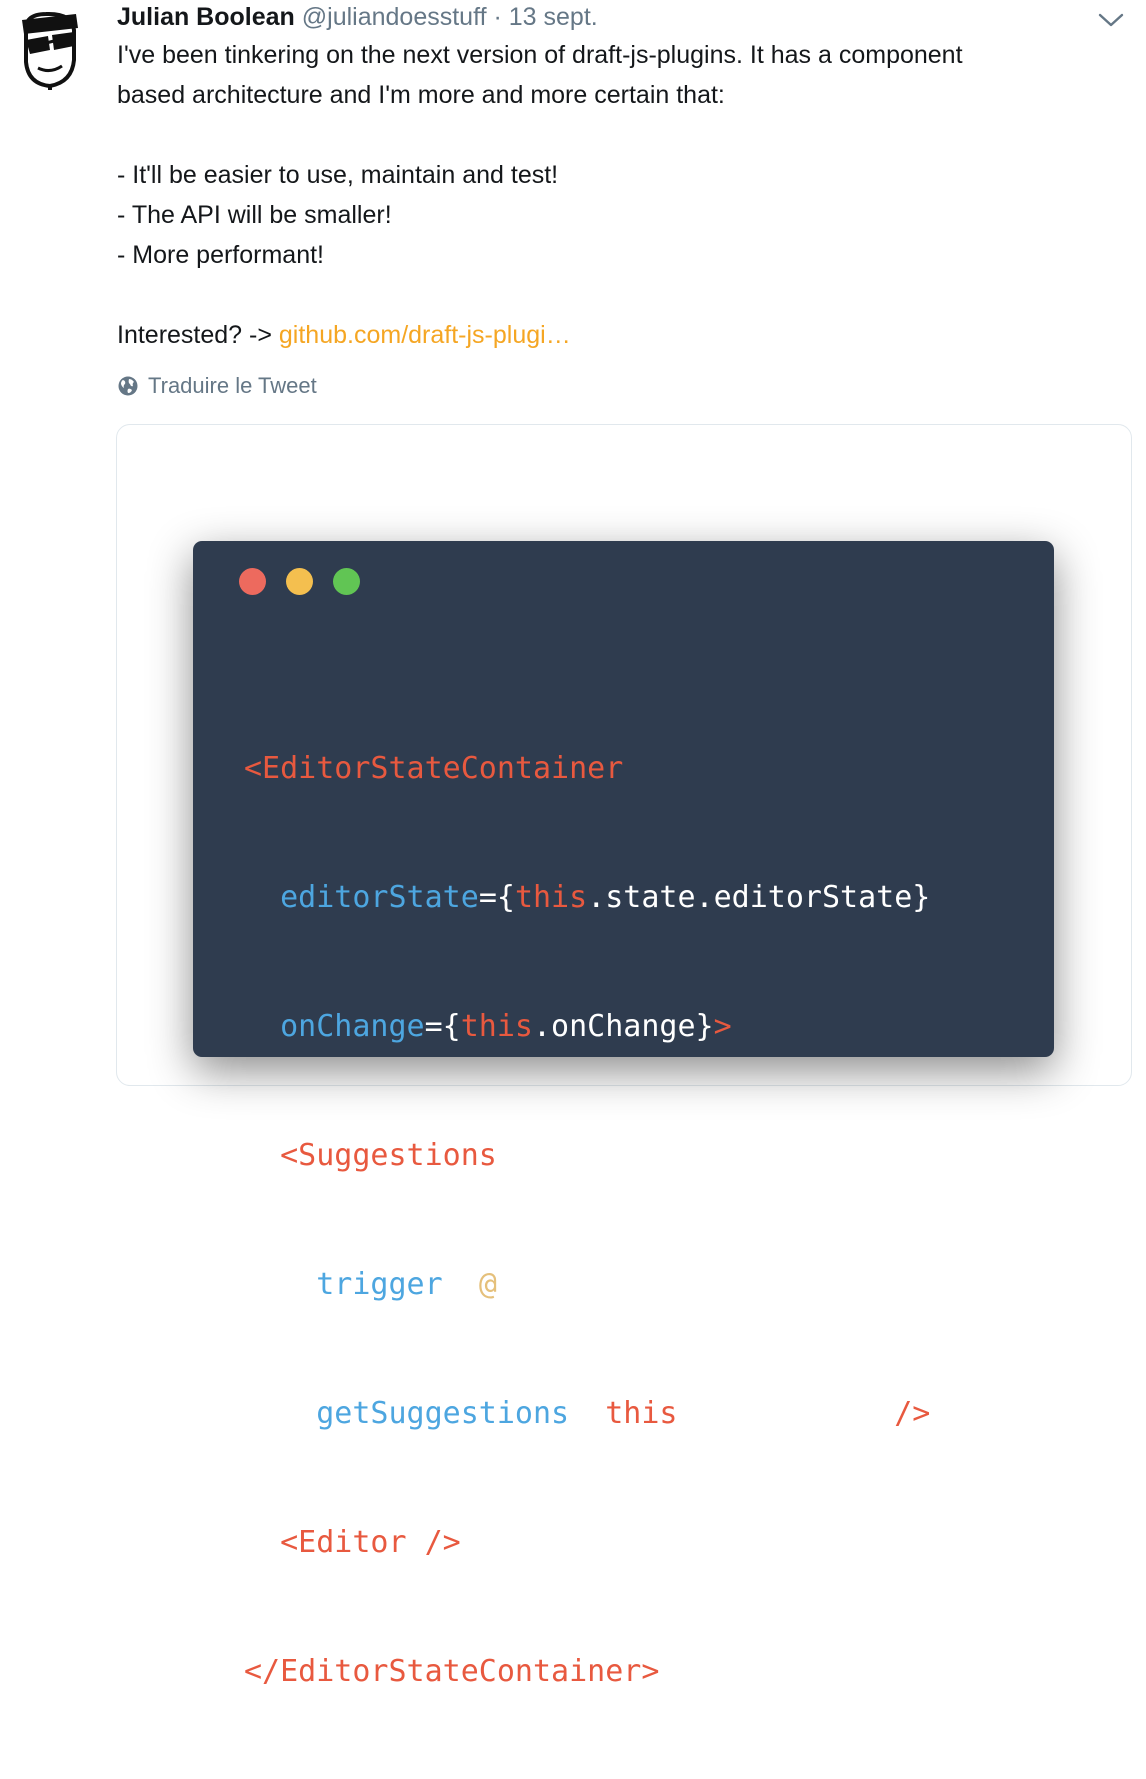 The width and height of the screenshot is (1146, 1779). I want to click on code-line: getSuggestions={this.fetchUsers}/>, so click(587, 1413).